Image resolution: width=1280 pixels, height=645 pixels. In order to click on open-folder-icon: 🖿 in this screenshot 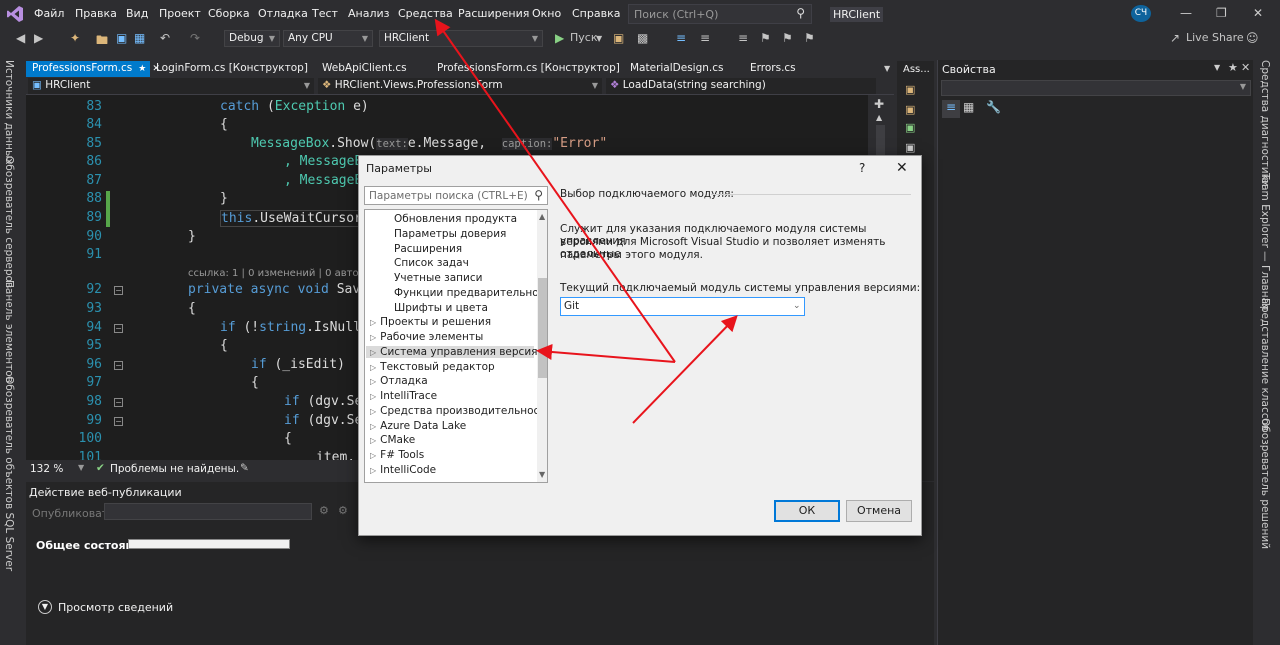, I will do `click(102, 41)`.